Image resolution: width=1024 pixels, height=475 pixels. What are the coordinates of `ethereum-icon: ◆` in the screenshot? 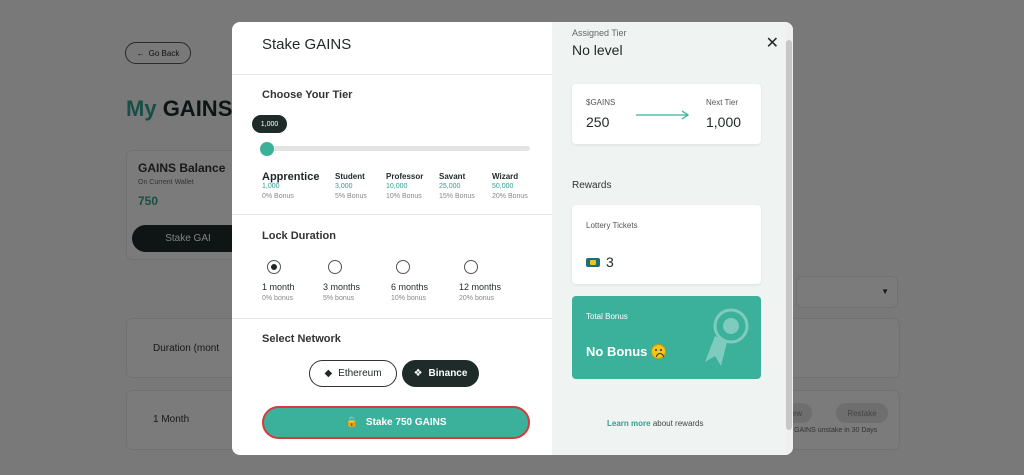 It's located at (328, 373).